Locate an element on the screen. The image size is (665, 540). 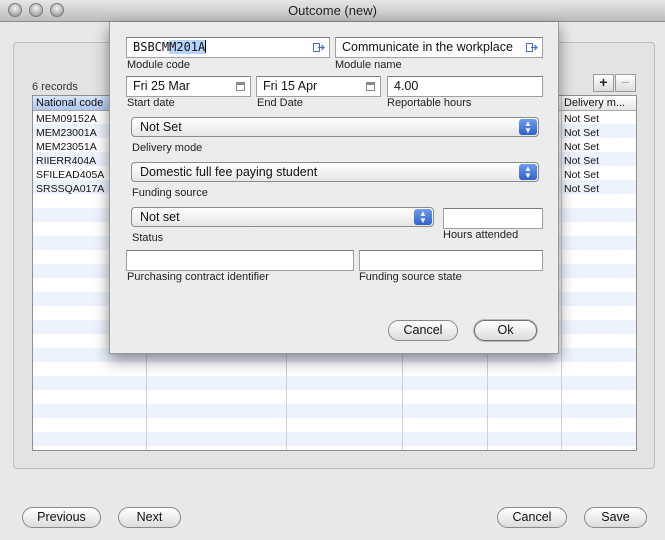
previous-button: Previous is located at coordinates (61, 517).